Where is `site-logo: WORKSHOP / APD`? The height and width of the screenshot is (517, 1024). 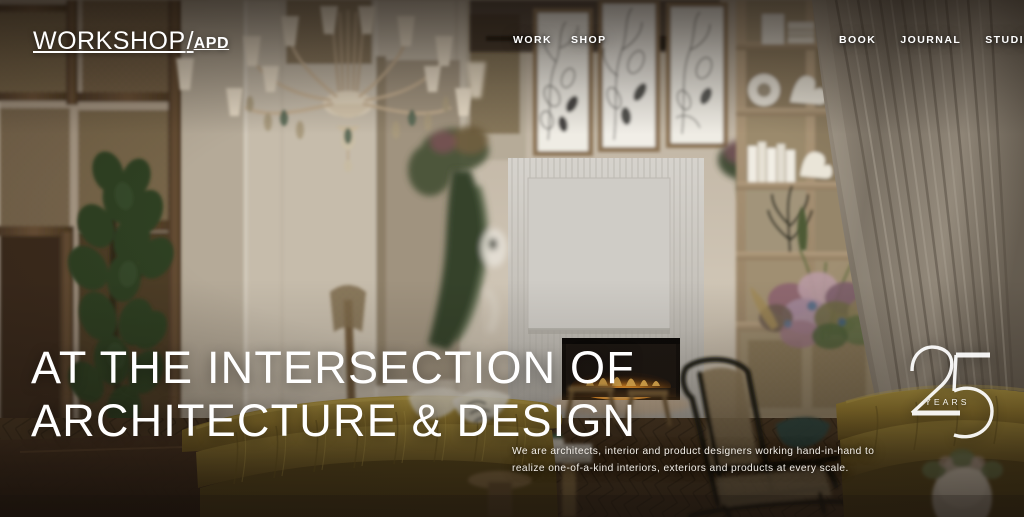
site-logo: WORKSHOP / APD is located at coordinates (131, 41).